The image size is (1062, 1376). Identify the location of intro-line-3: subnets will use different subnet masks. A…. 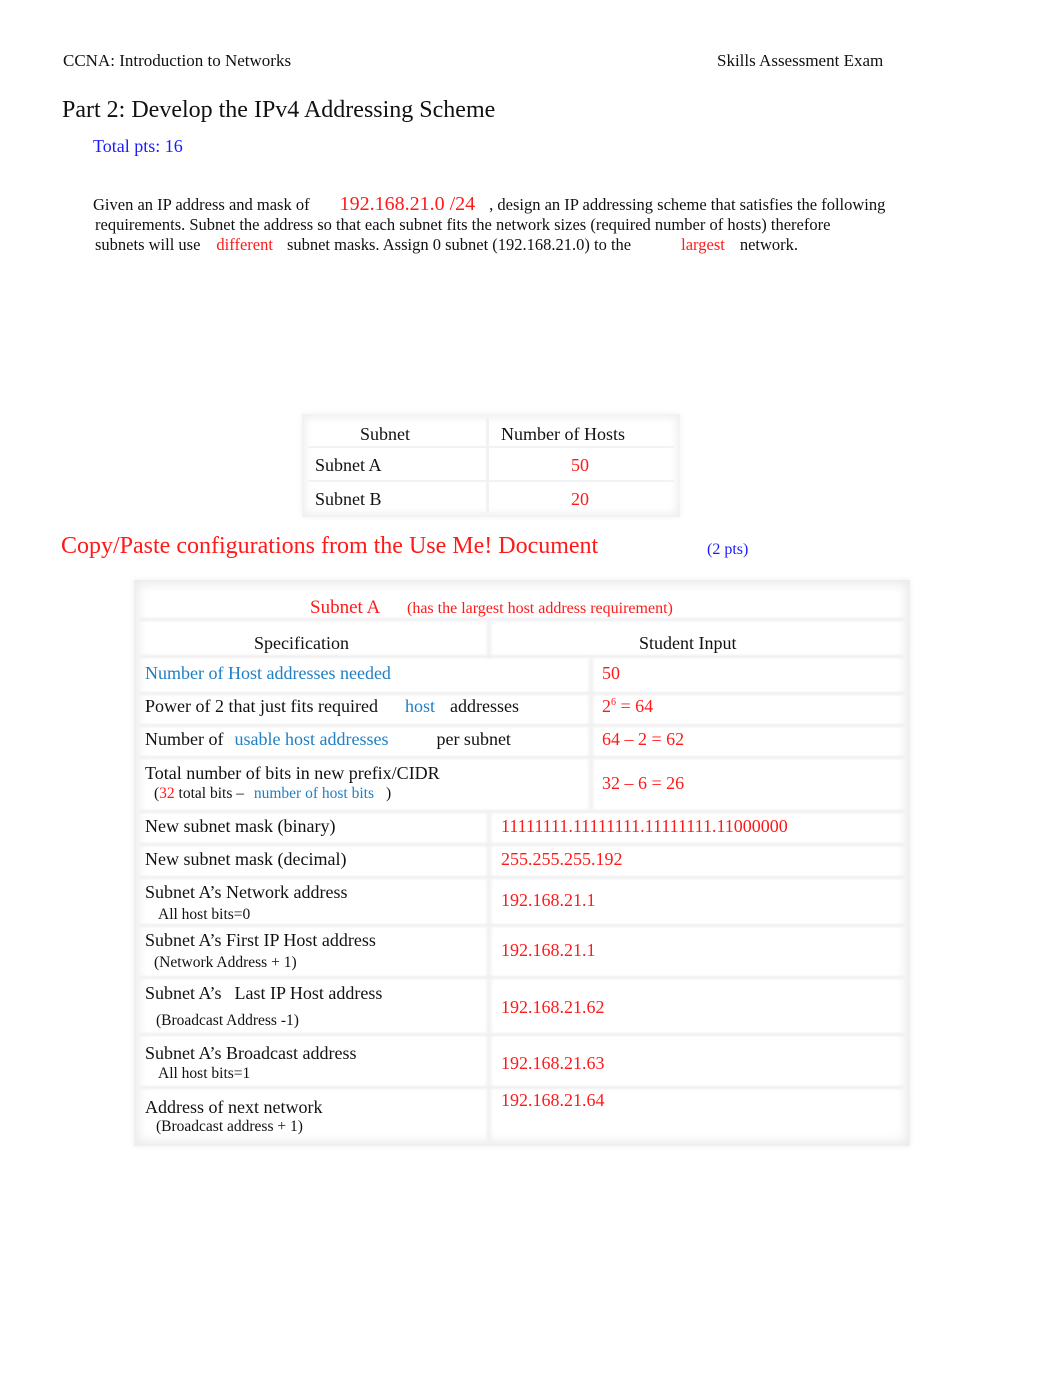
(489, 245).